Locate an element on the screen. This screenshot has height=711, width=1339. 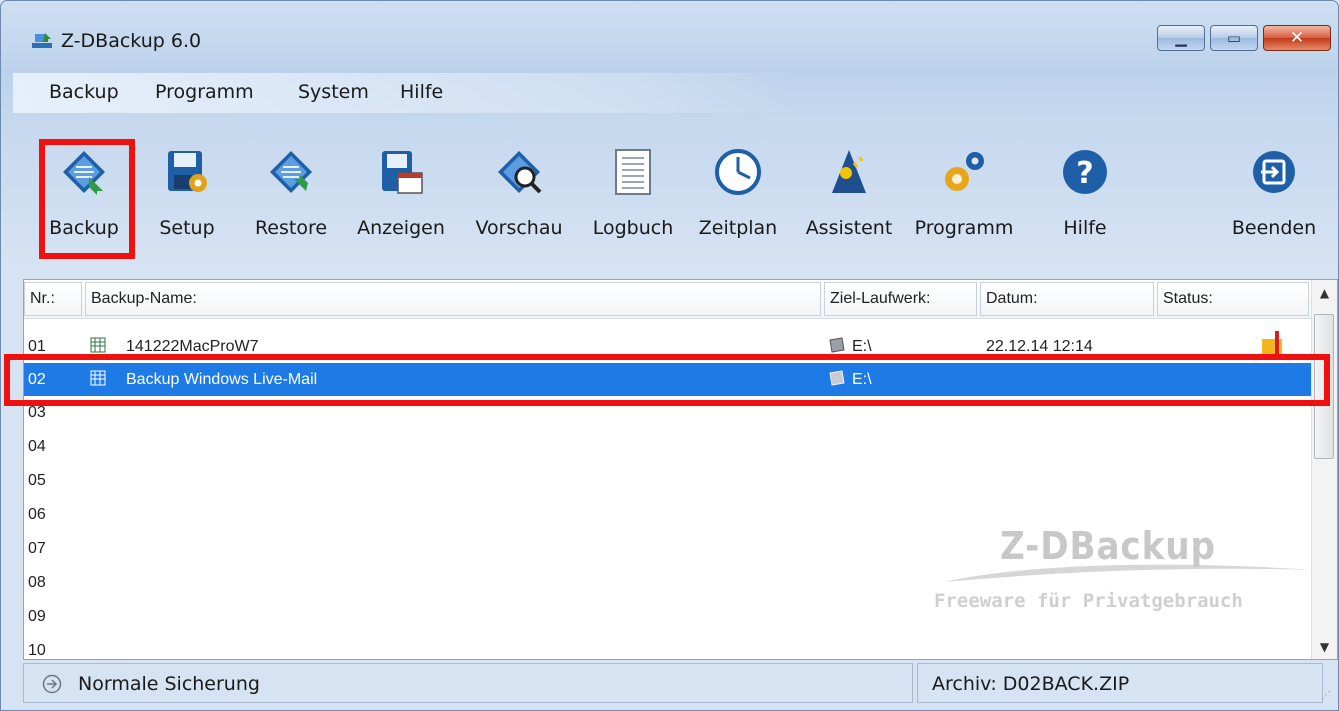
arrow-right-icon is located at coordinates (52, 684).